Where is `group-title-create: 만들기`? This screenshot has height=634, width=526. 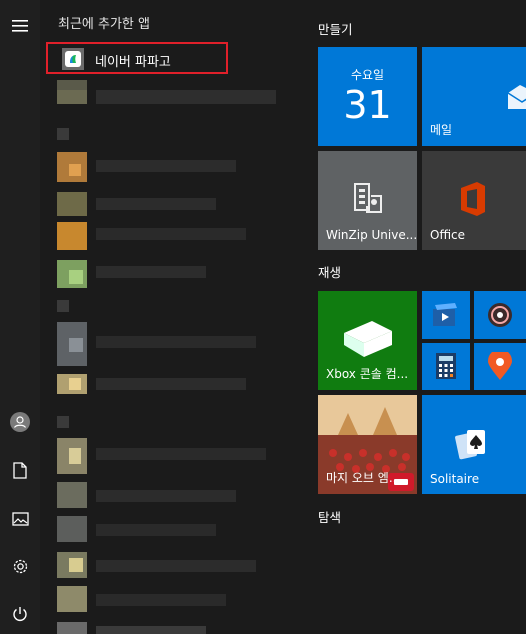
group-title-create: 만들기 is located at coordinates (335, 29).